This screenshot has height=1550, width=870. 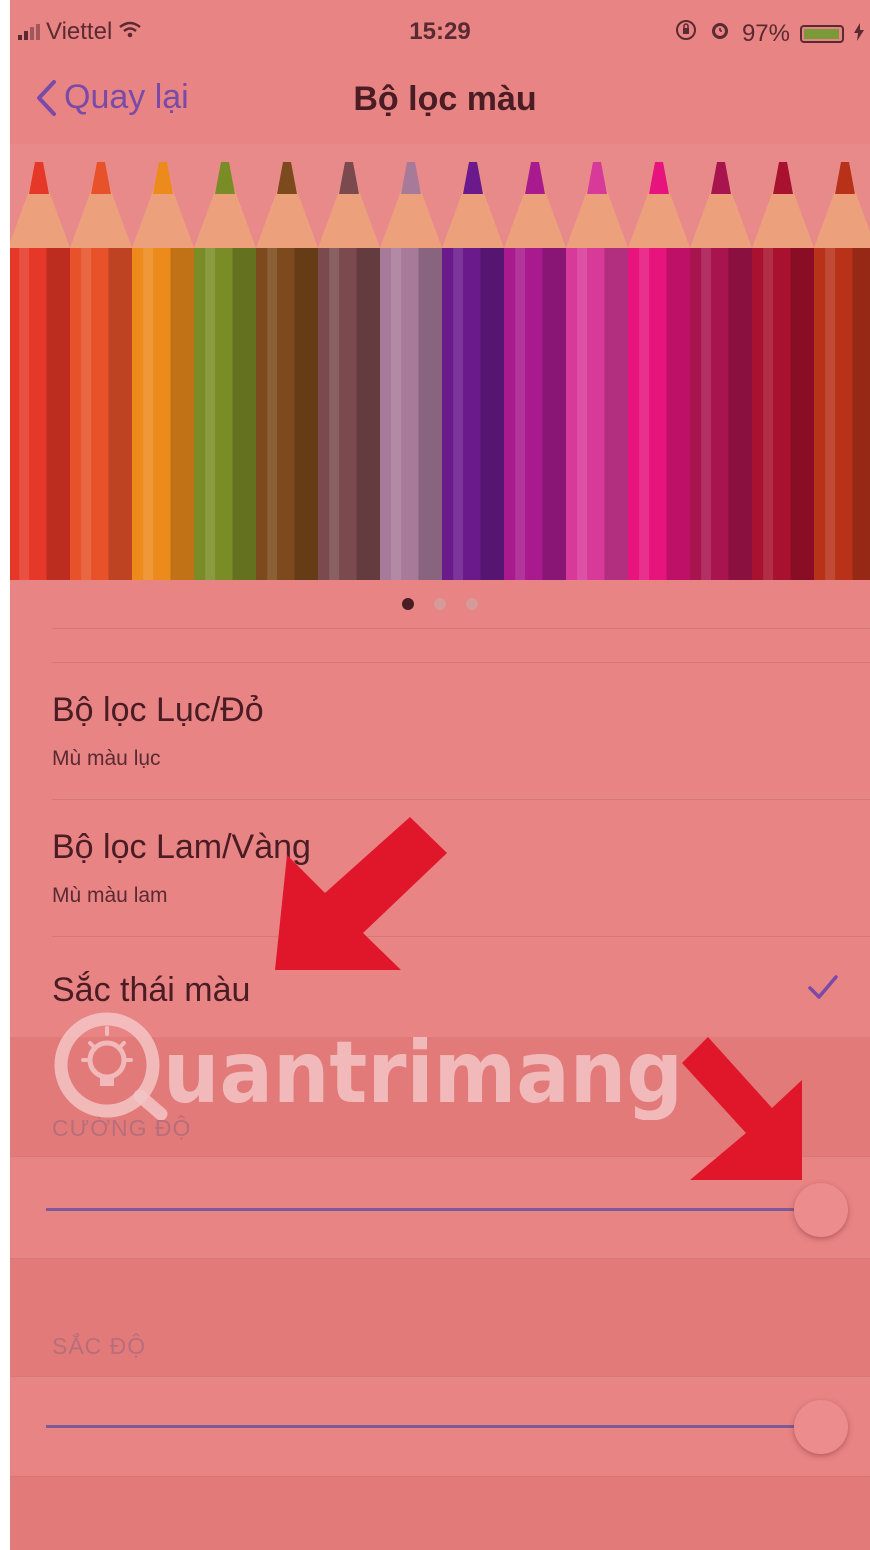 I want to click on watermark-logo: uantrimang, so click(x=368, y=1066).